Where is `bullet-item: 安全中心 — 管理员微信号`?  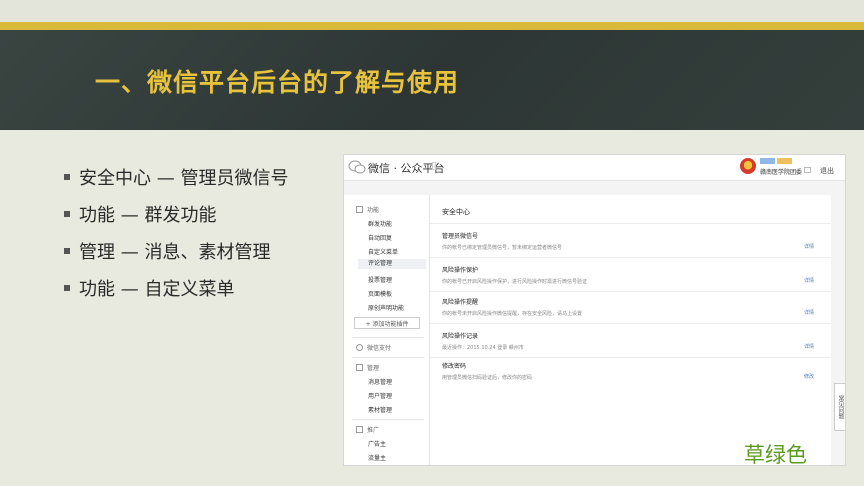
bullet-item: 安全中心 — 管理员微信号 is located at coordinates (176, 176).